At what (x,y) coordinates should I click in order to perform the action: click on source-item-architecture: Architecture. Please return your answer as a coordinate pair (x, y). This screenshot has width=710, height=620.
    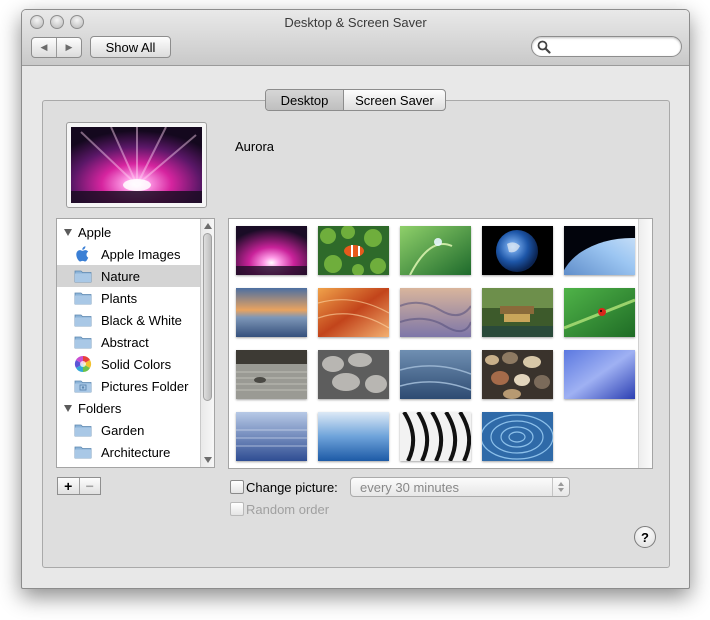
    Looking at the image, I should click on (128, 452).